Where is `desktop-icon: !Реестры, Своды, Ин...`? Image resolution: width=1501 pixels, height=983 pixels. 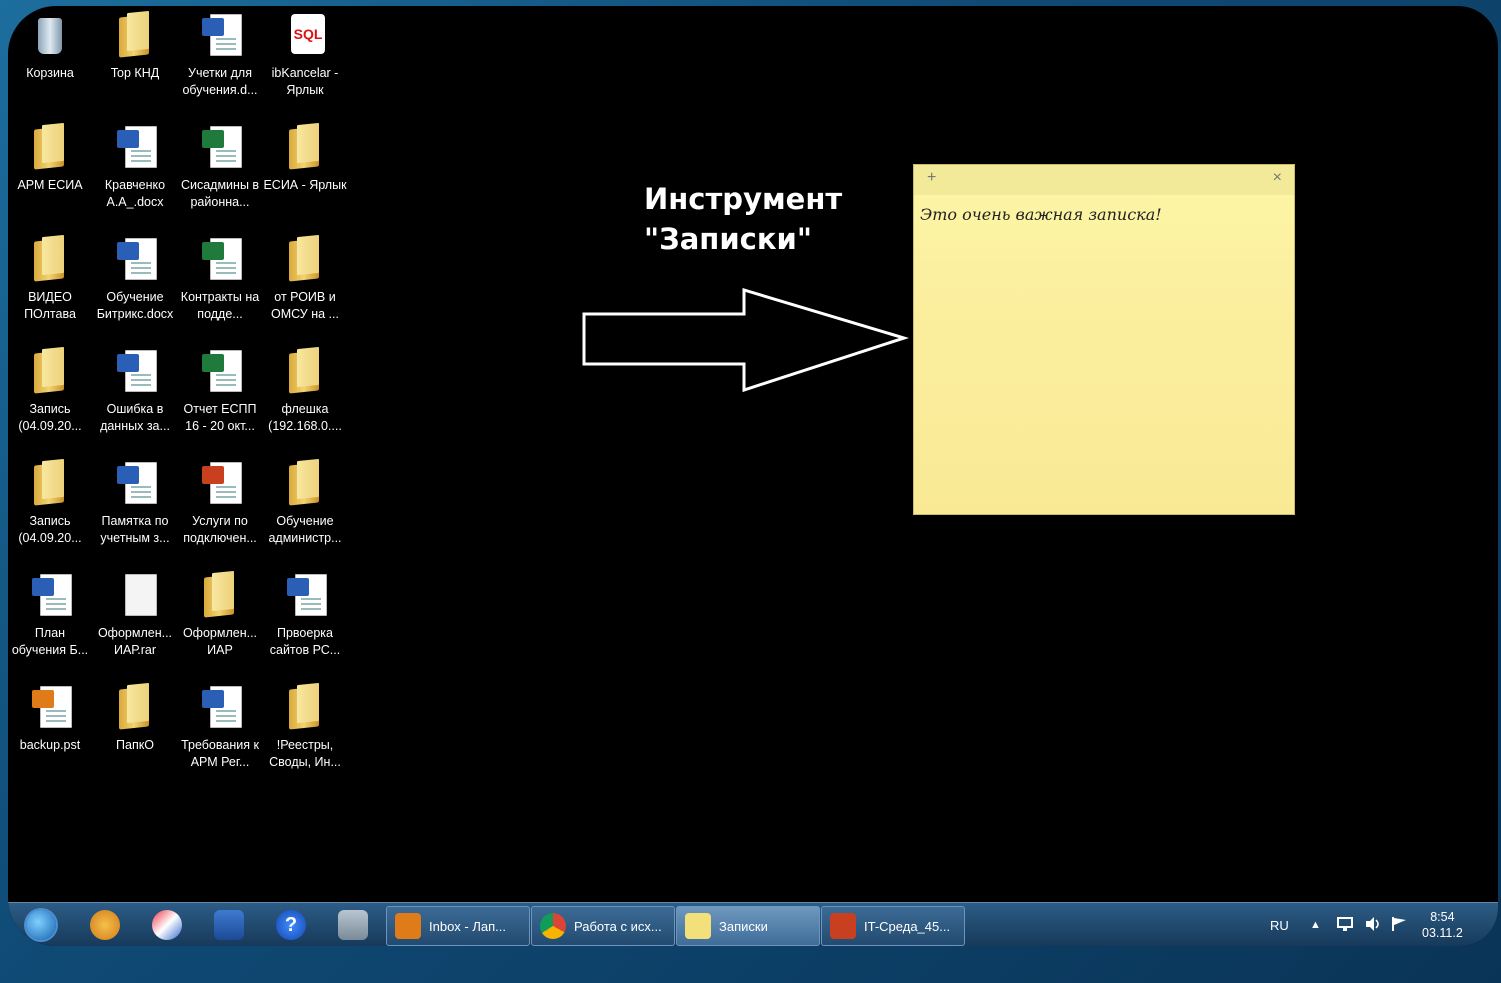
desktop-icon: !Реестры, Своды, Ин... is located at coordinates (305, 732).